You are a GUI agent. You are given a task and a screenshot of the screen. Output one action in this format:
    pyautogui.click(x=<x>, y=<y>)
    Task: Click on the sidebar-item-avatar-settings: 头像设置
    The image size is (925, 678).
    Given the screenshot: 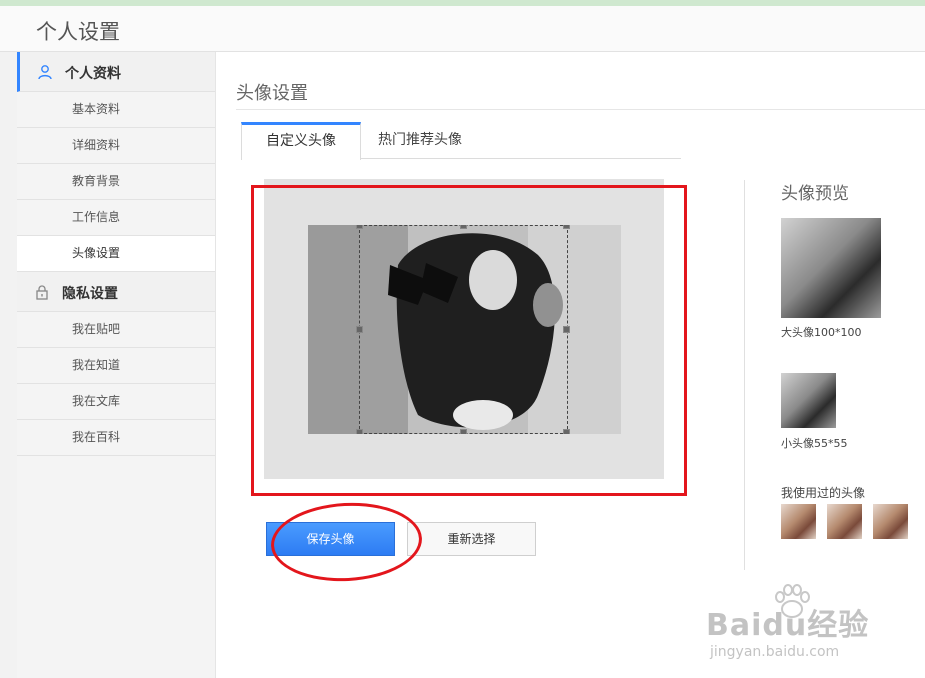 What is the action you would take?
    pyautogui.click(x=116, y=254)
    